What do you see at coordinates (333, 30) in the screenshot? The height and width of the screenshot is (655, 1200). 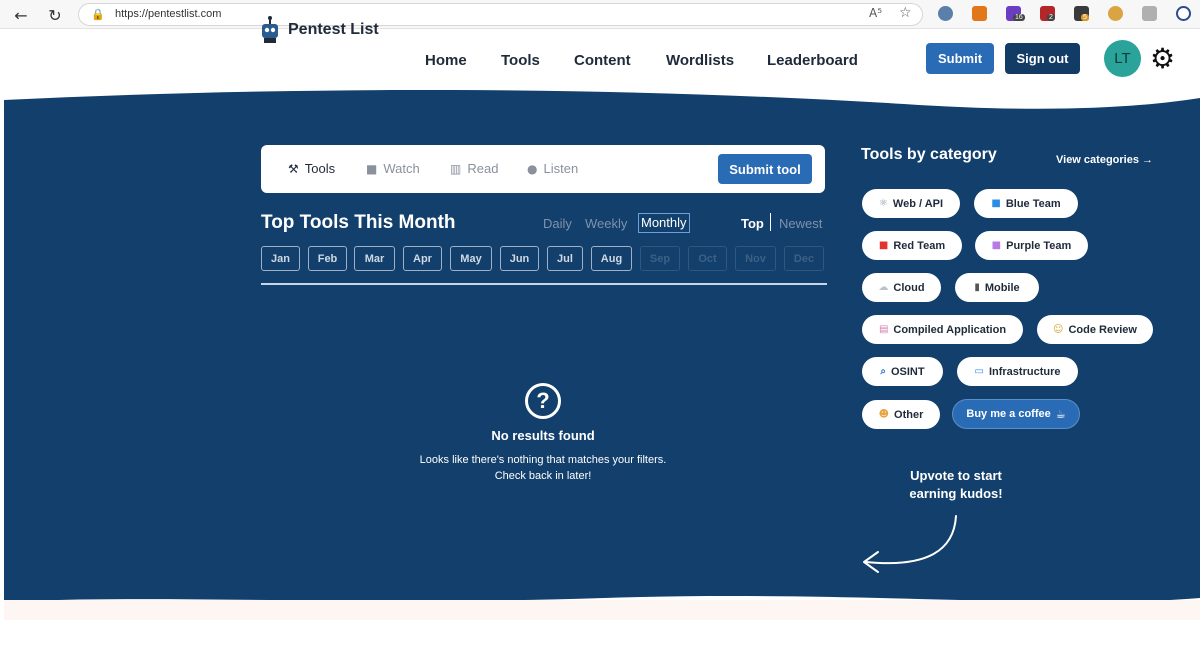 I see `brand-name: Pentest List` at bounding box center [333, 30].